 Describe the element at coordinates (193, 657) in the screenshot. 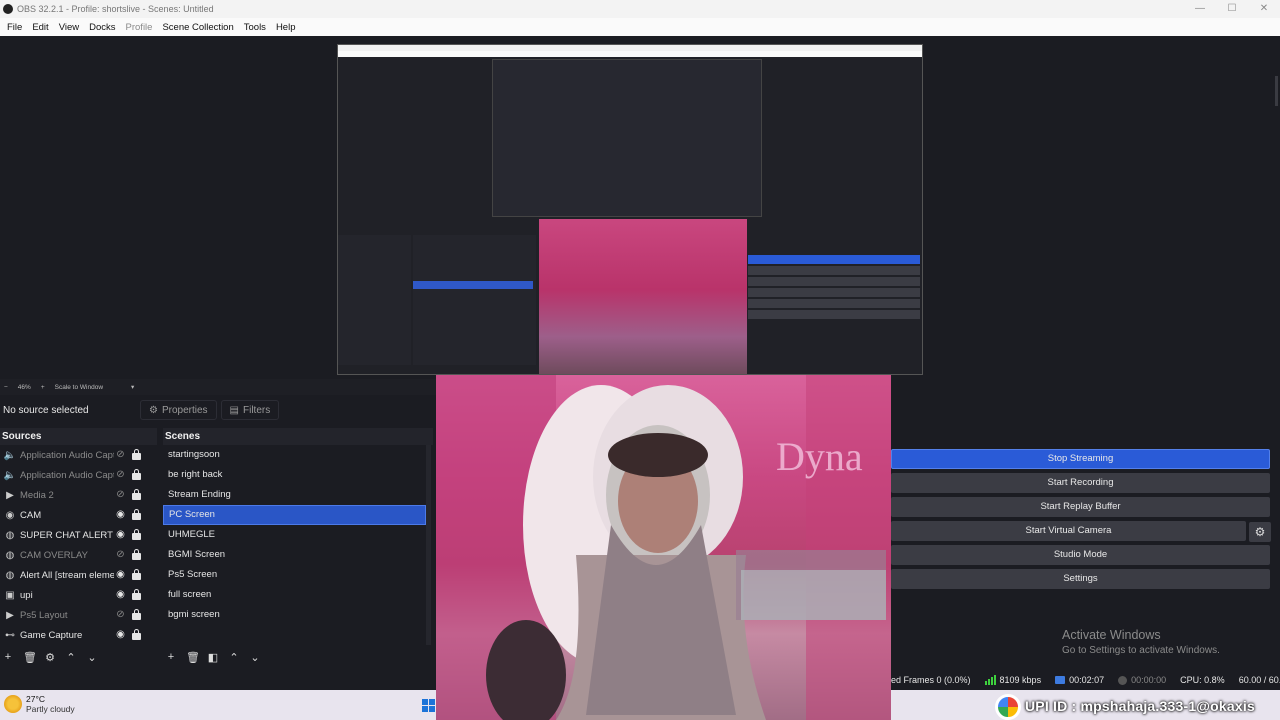

I see `remove-scene-icon: 🗑` at that location.